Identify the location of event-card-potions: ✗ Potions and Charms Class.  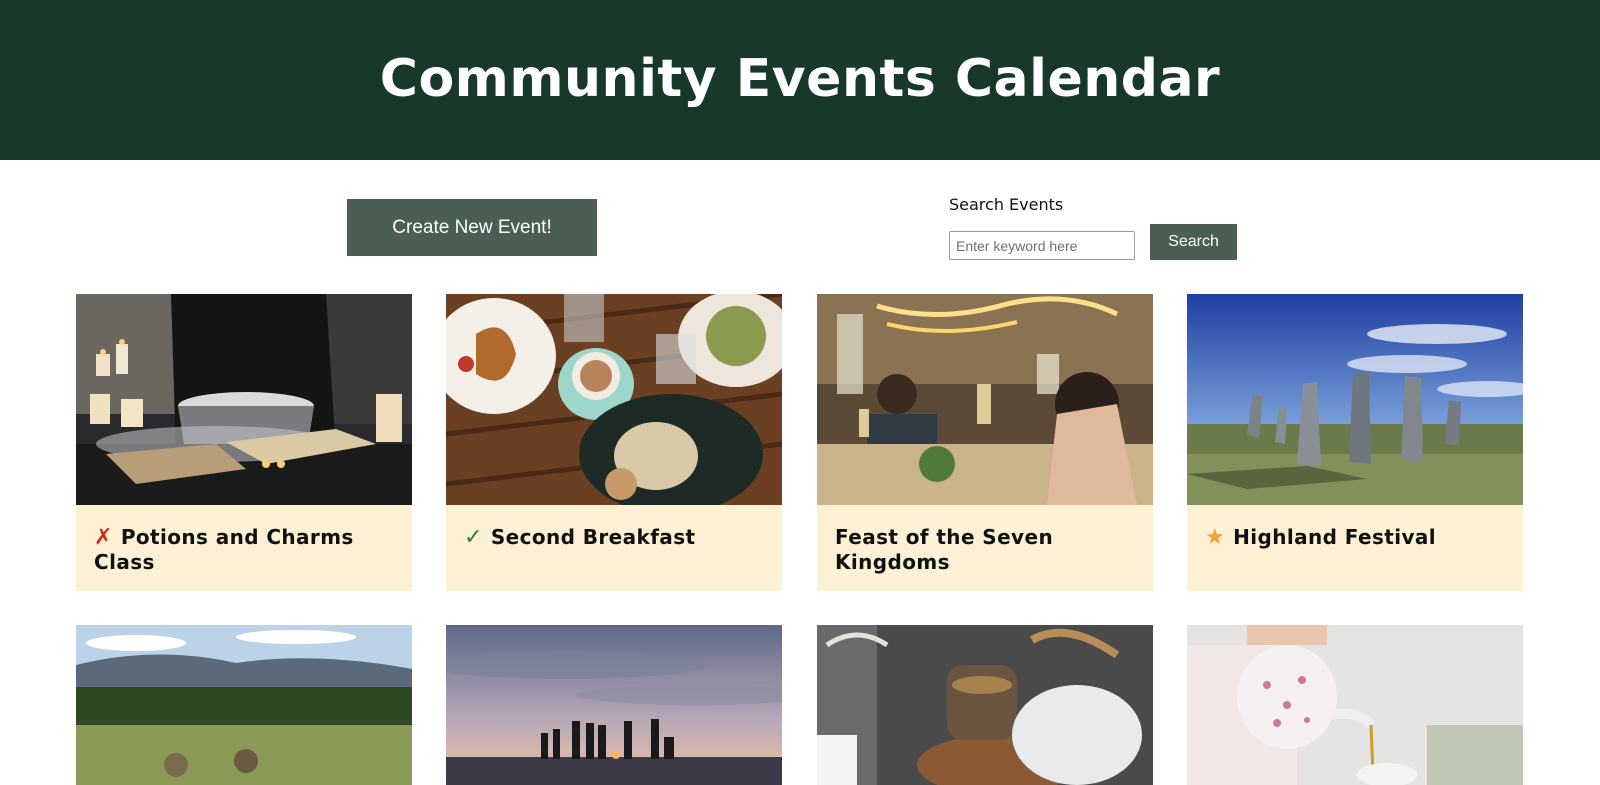
(244, 442).